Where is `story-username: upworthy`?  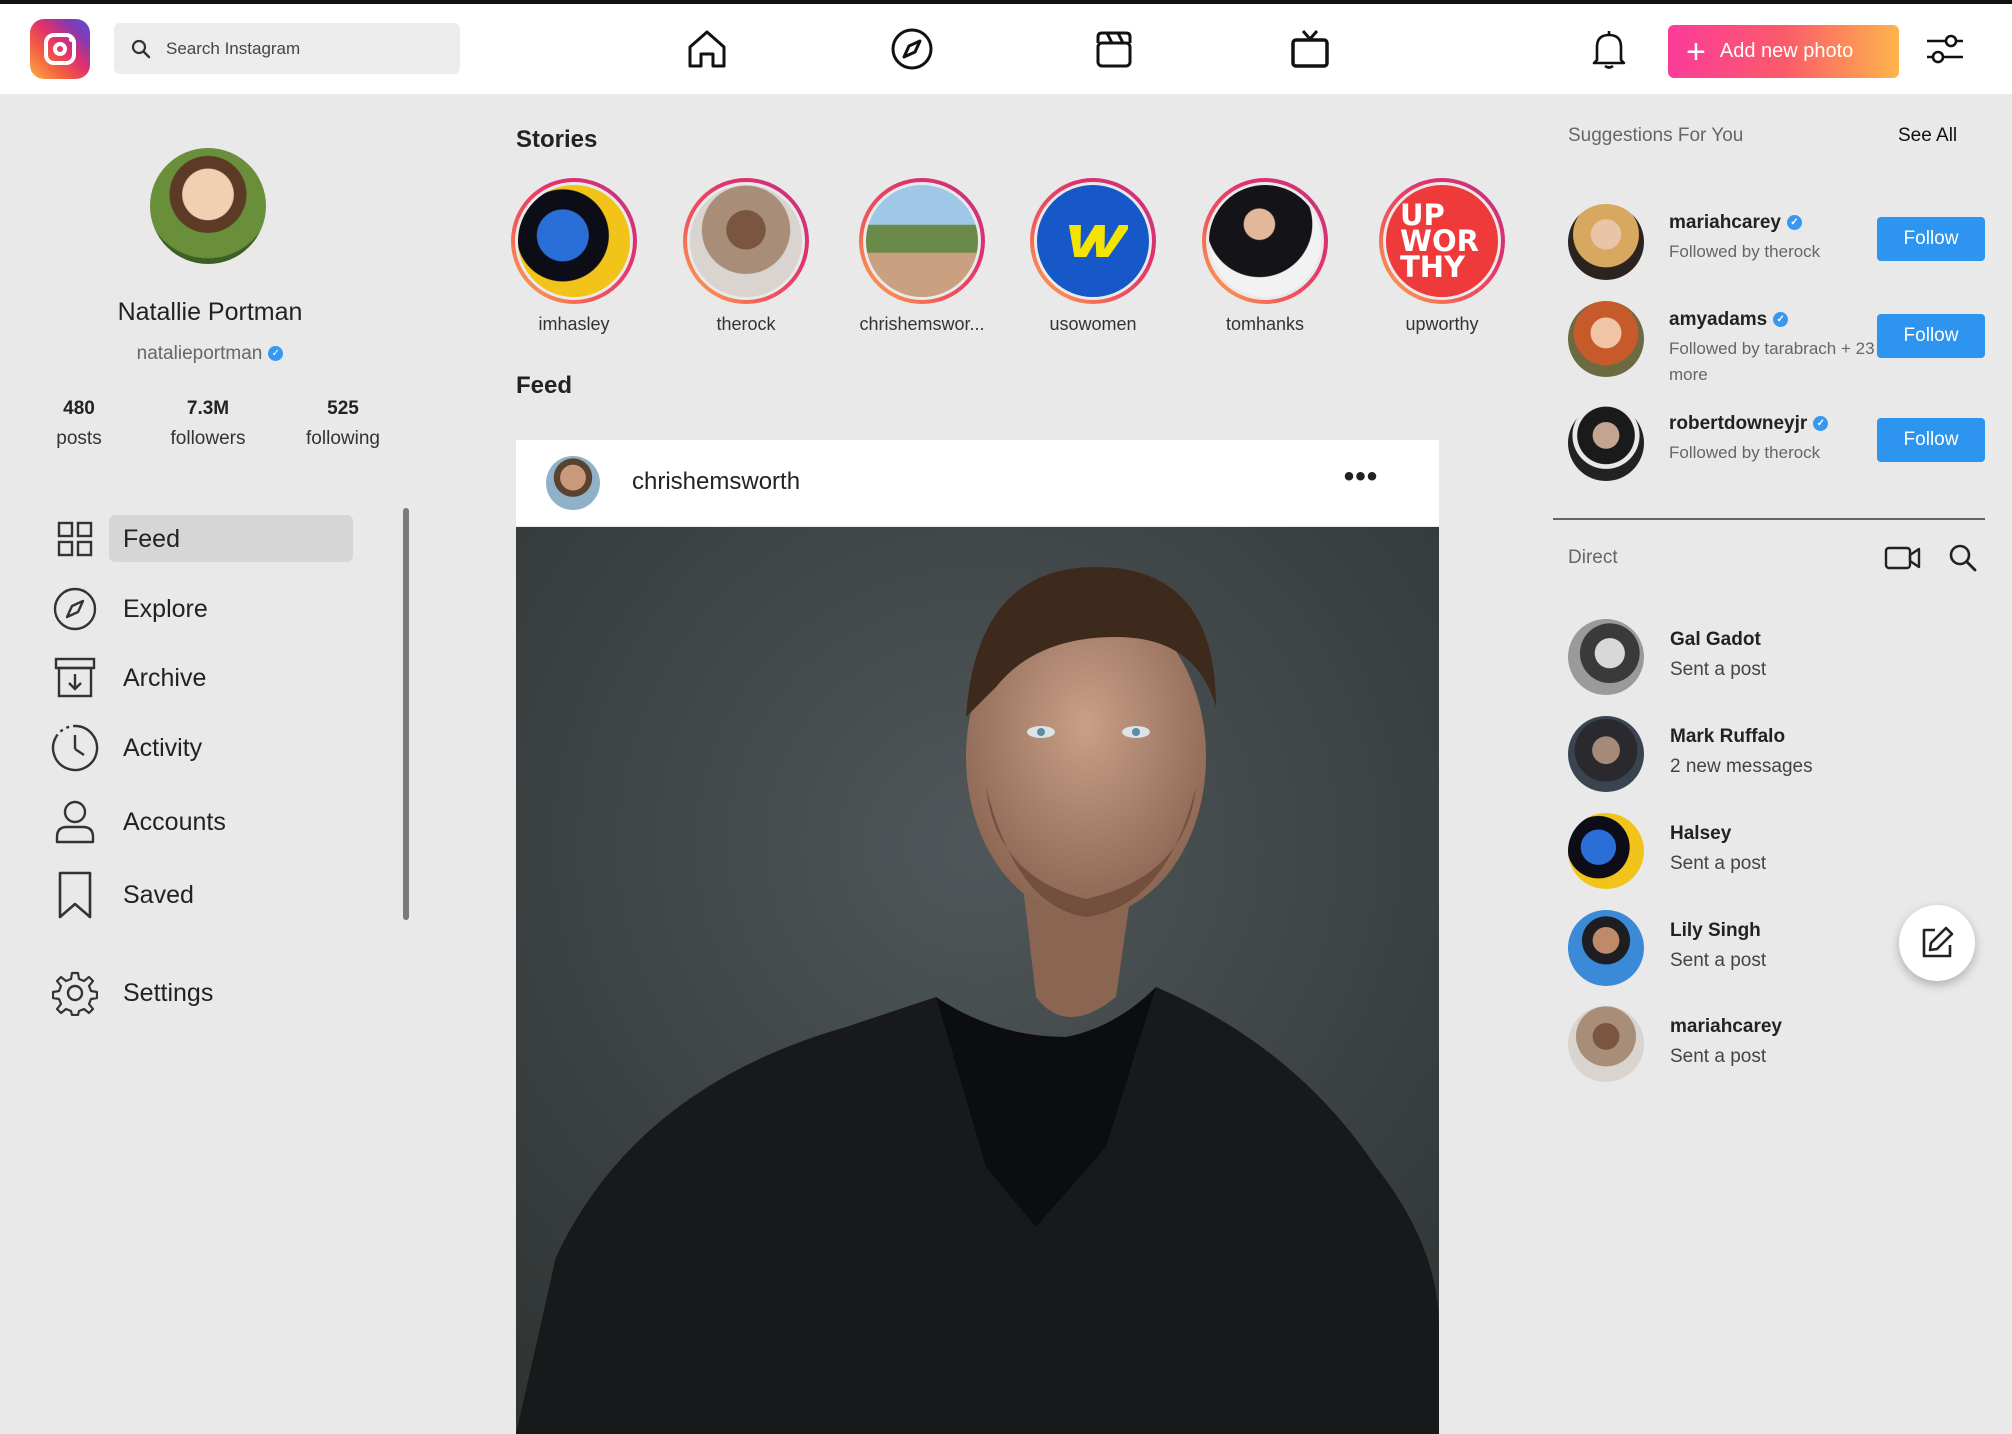 story-username: upworthy is located at coordinates (1442, 324).